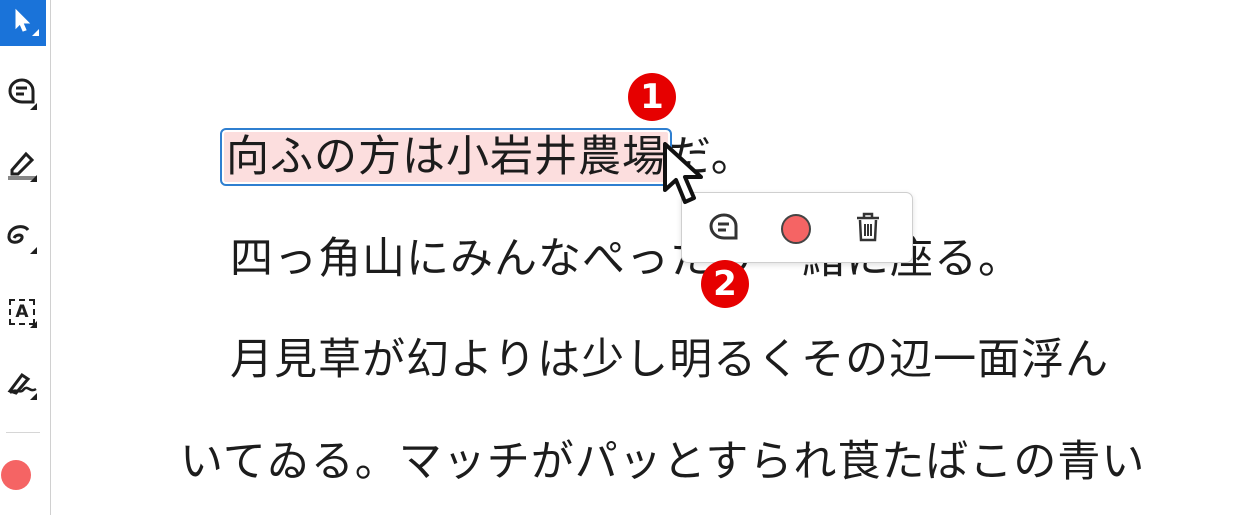 This screenshot has width=1239, height=515. I want to click on annotation-popup-menu, so click(797, 227).